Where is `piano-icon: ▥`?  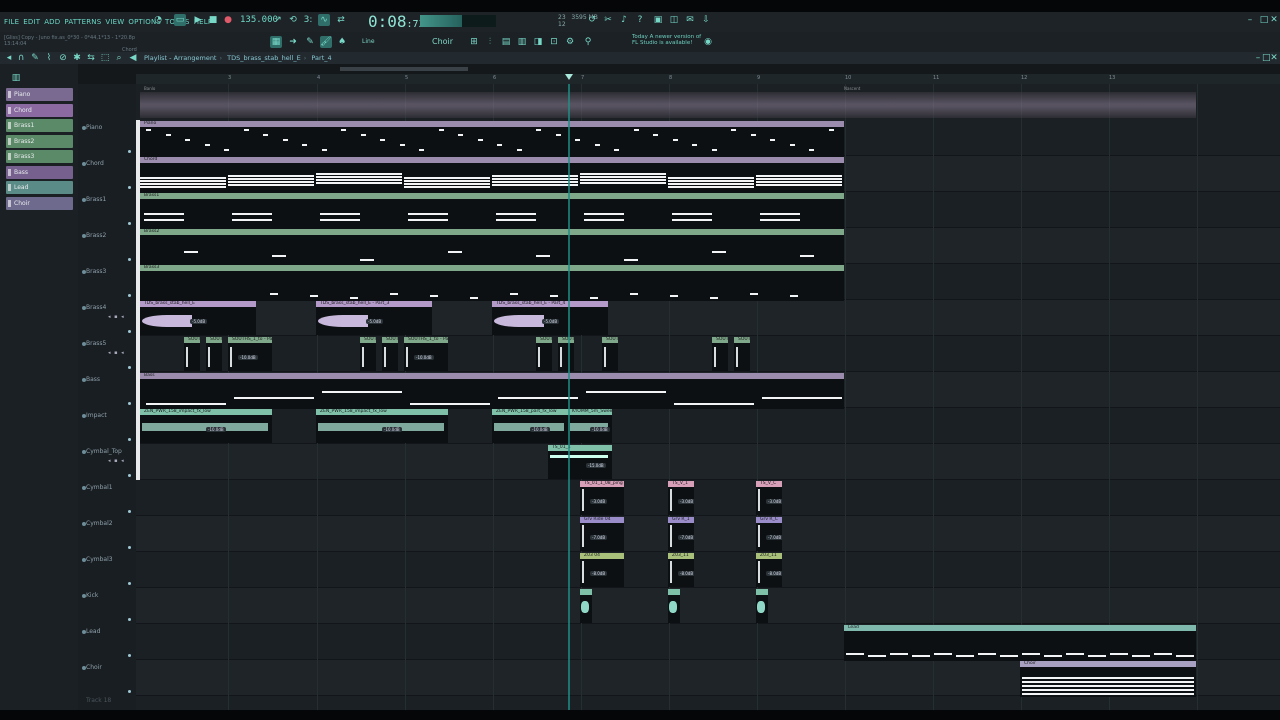 piano-icon: ▥ is located at coordinates (522, 42).